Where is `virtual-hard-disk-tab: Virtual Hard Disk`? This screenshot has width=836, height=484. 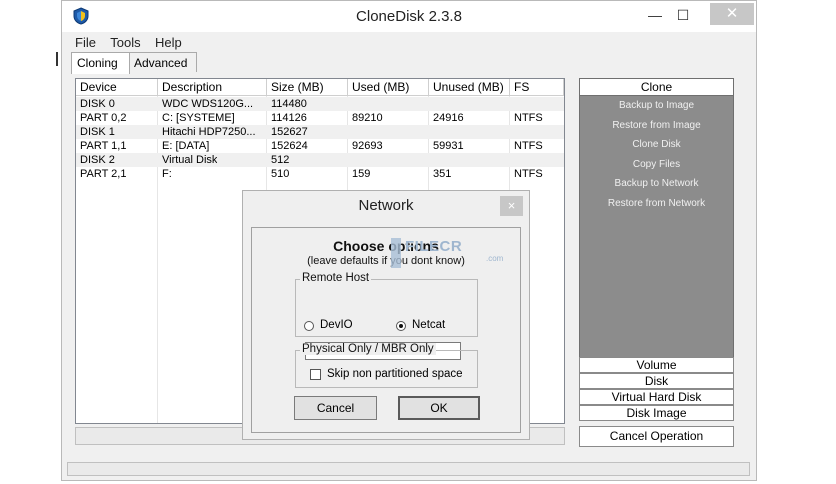 virtual-hard-disk-tab: Virtual Hard Disk is located at coordinates (656, 397).